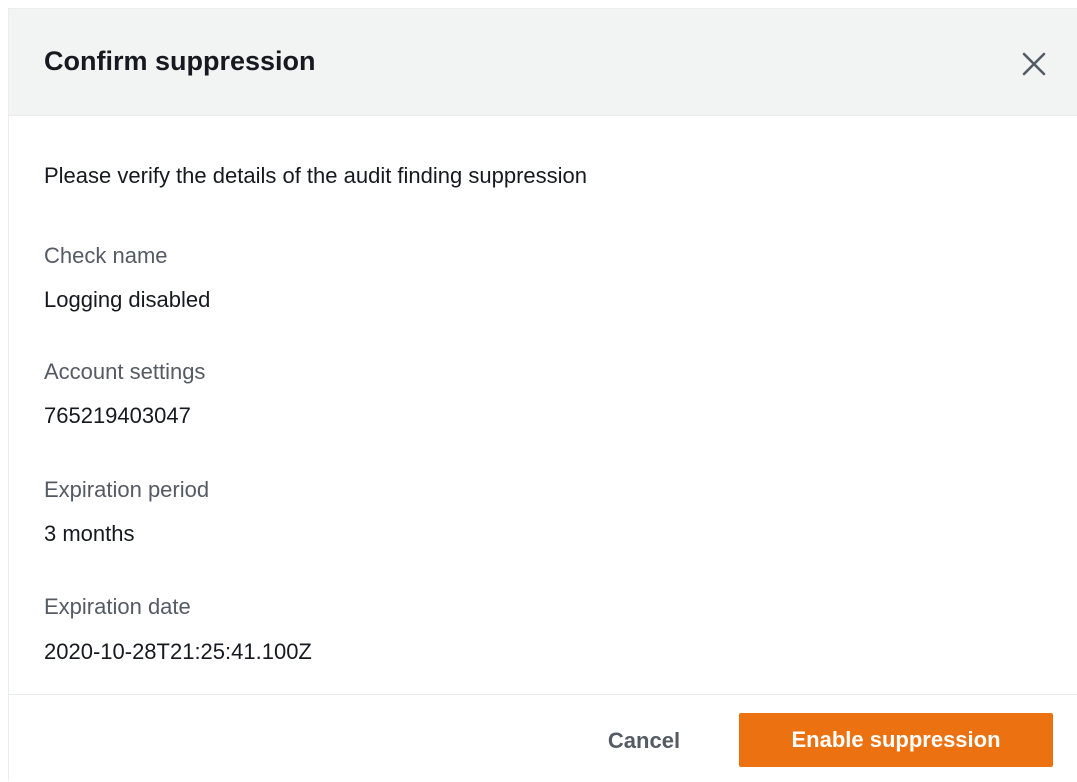 The width and height of the screenshot is (1077, 782). What do you see at coordinates (178, 651) in the screenshot?
I see `expiration-date-value: 2020-10-28T21:25:41.100Z` at bounding box center [178, 651].